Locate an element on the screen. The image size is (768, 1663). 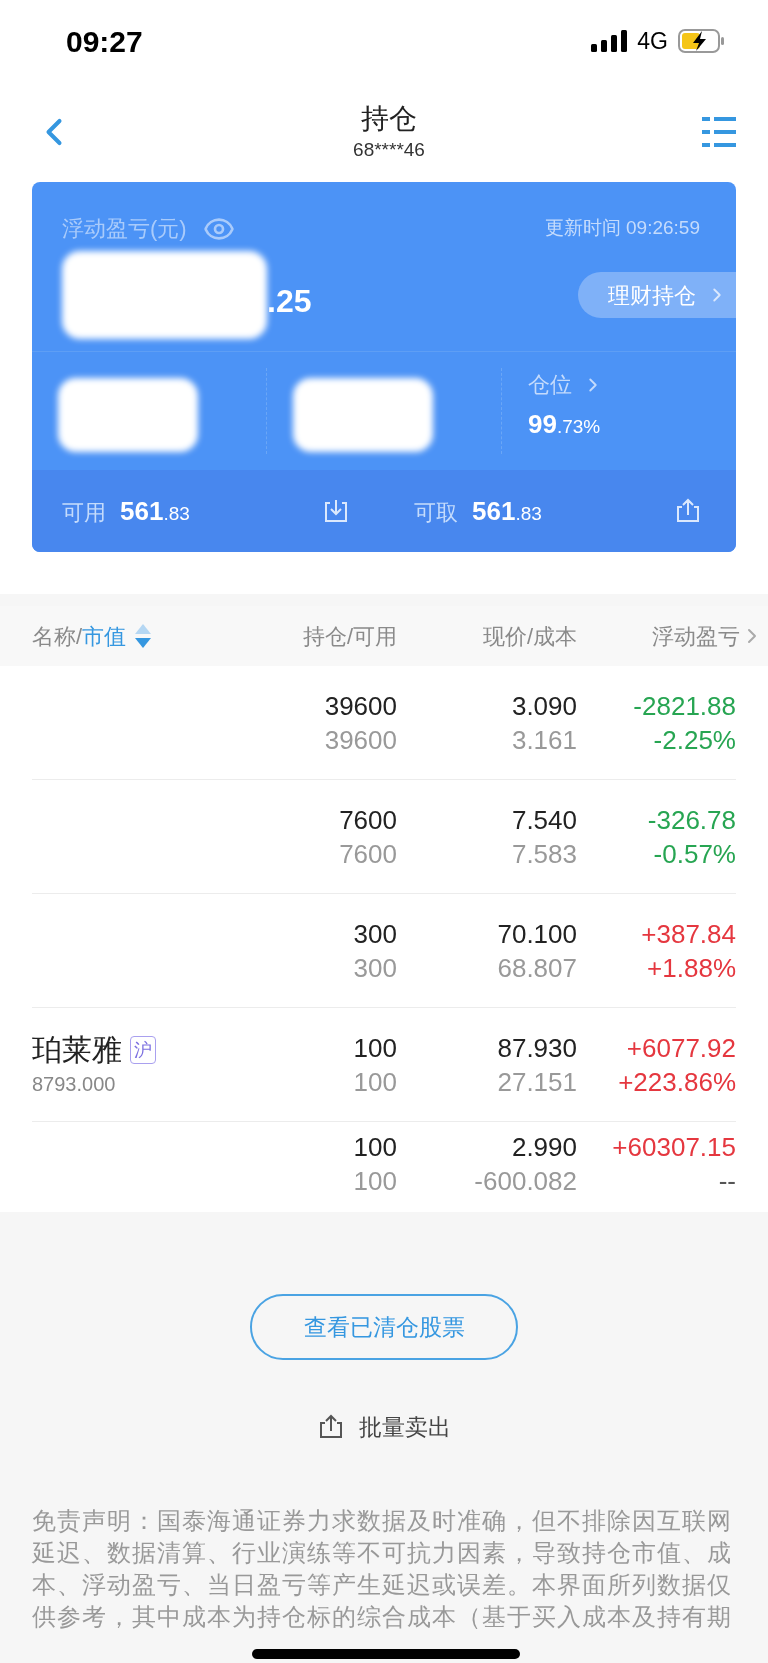
cost-price: 7.583 is located at coordinates (544, 854).